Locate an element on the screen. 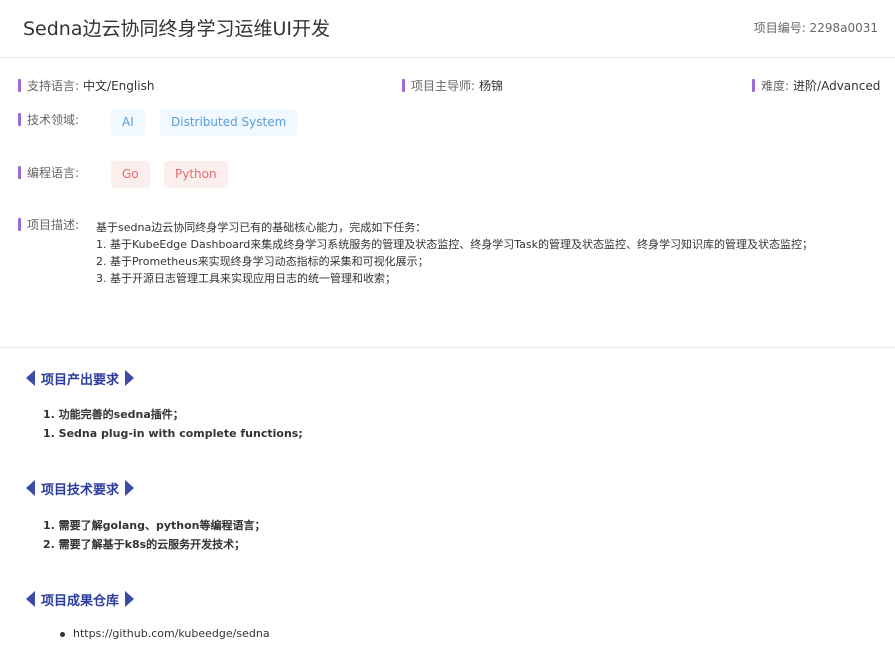 The height and width of the screenshot is (658, 895). tech-req-section-title: 项目技术要求 is located at coordinates (80, 490).